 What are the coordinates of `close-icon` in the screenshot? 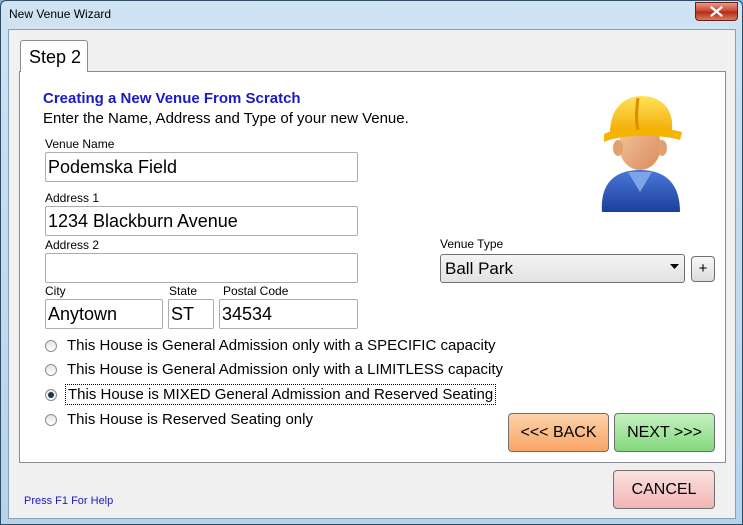 It's located at (716, 11).